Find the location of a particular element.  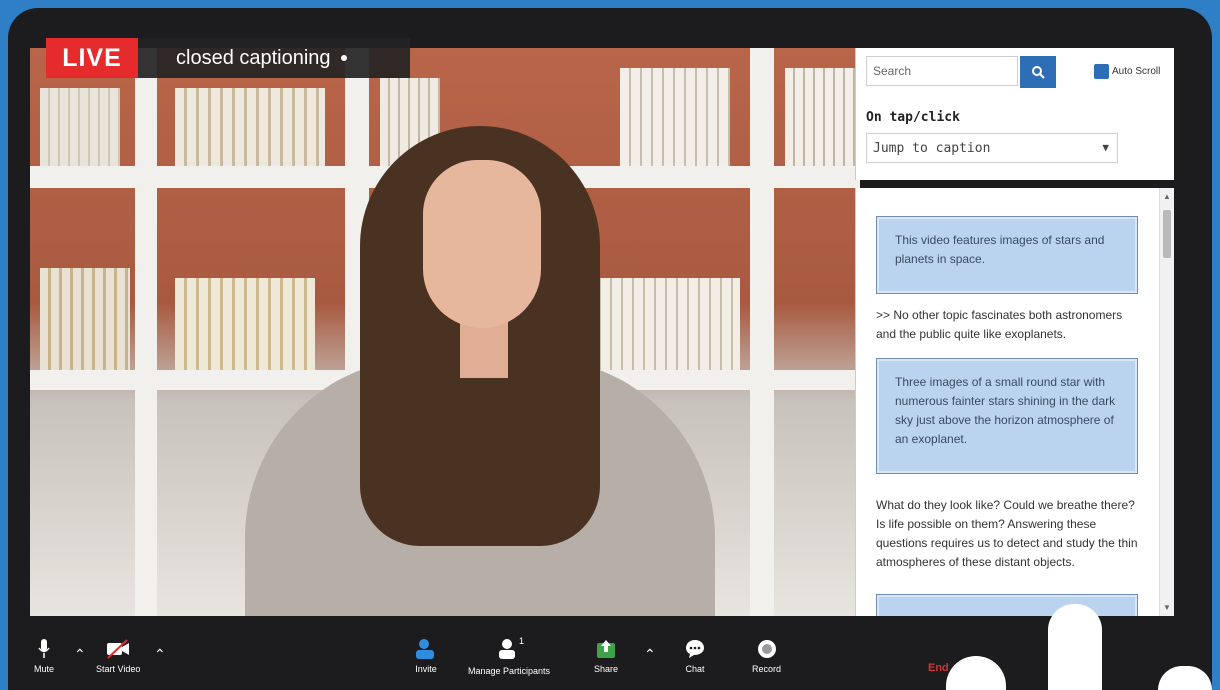

person-face is located at coordinates (482, 244).